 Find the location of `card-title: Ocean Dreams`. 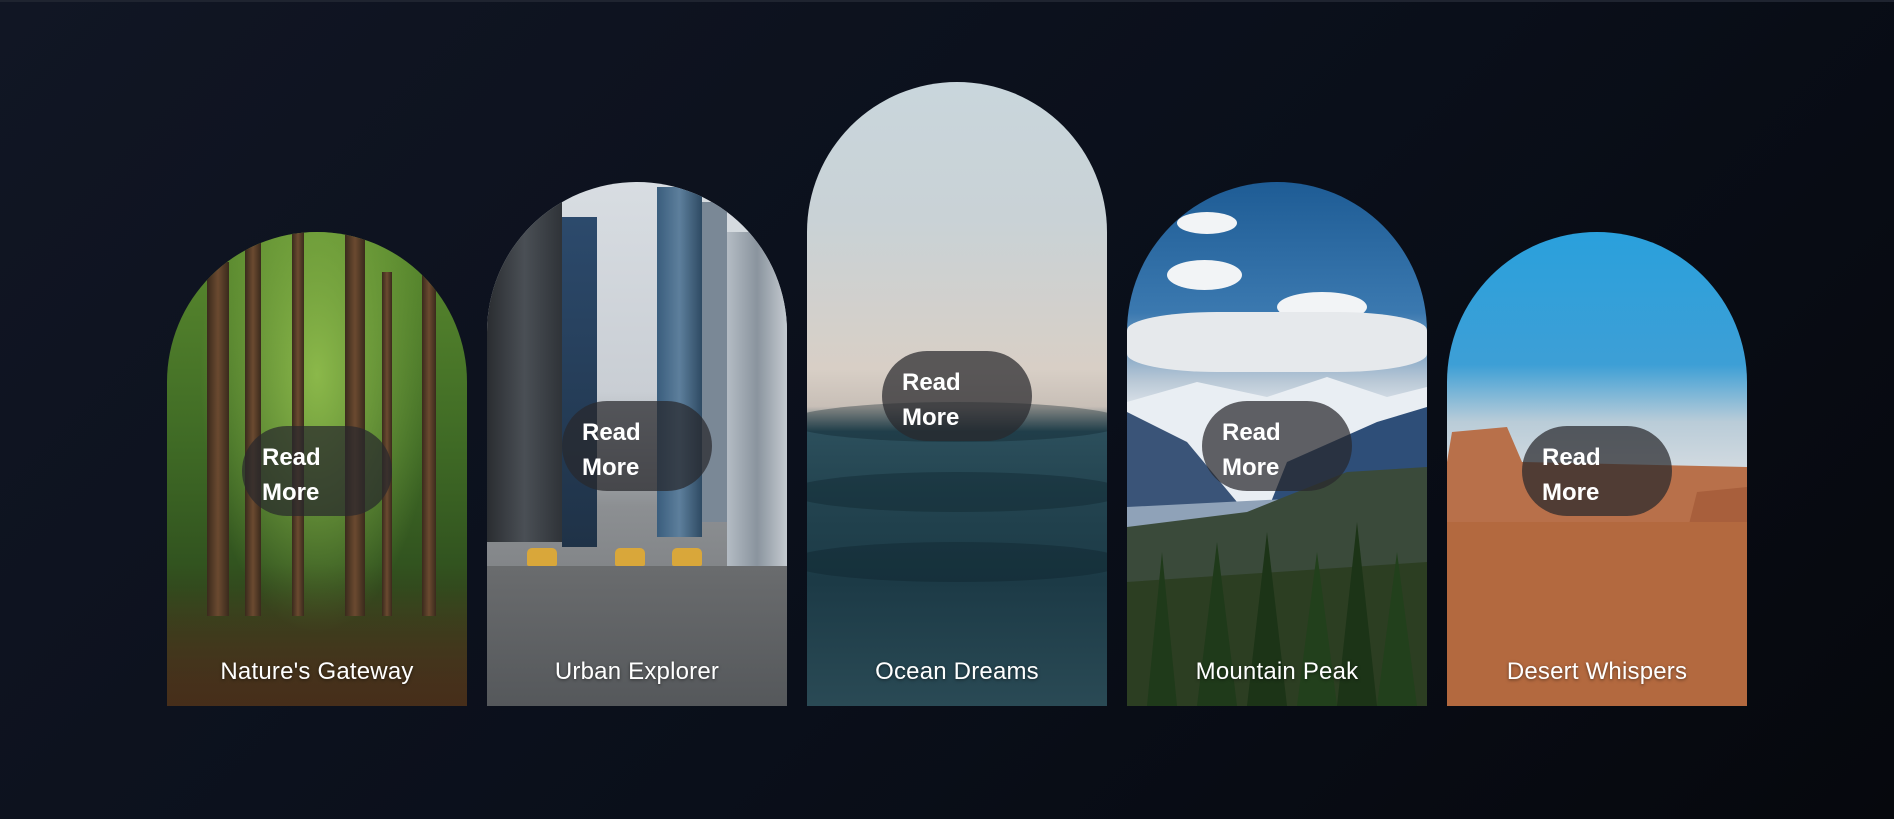

card-title: Ocean Dreams is located at coordinates (957, 671).